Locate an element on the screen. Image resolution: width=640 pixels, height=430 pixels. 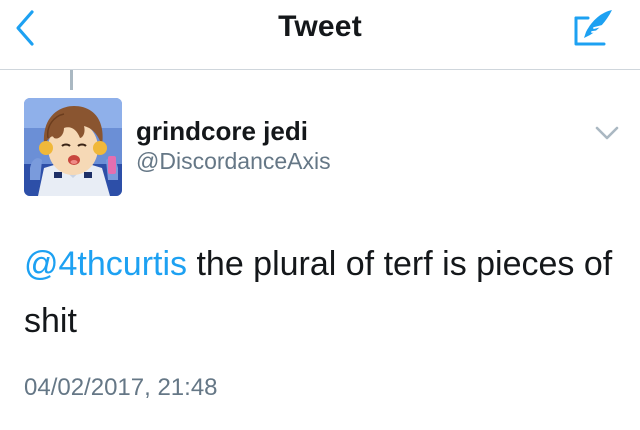
chevron-down-icon is located at coordinates (607, 133).